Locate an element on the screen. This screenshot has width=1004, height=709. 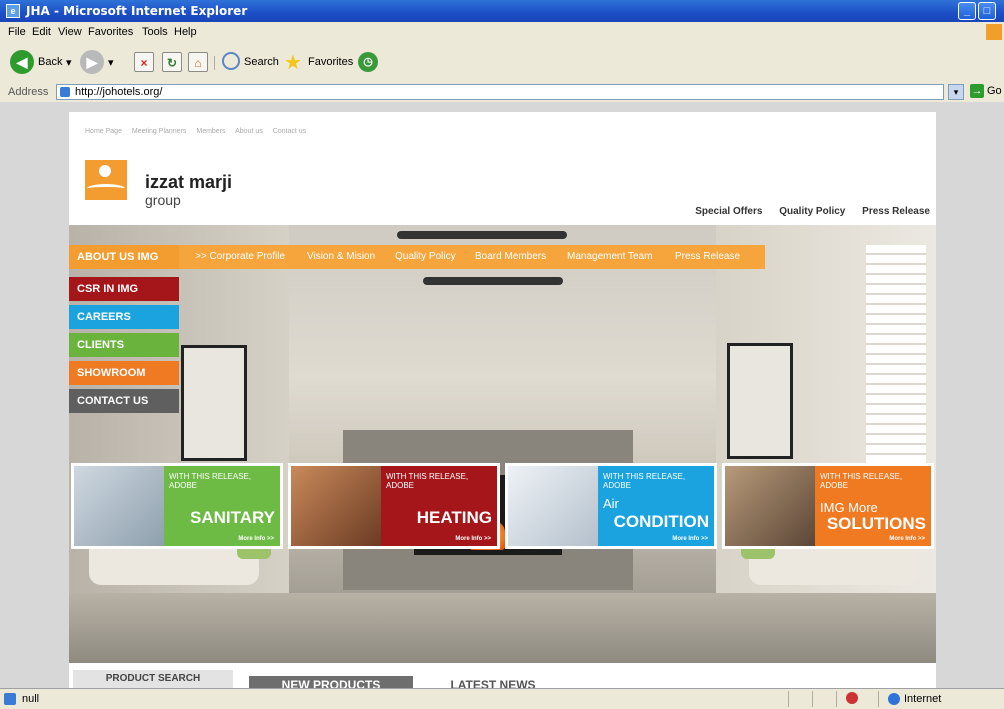
status-text: null is located at coordinates (31, 699).